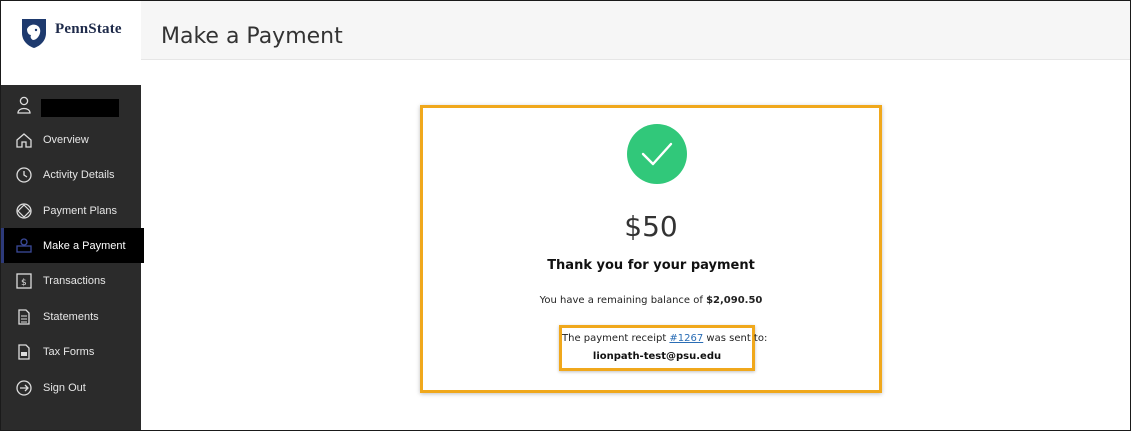 This screenshot has height=431, width=1131. I want to click on sidebar-item-label: Transactions, so click(74, 280).